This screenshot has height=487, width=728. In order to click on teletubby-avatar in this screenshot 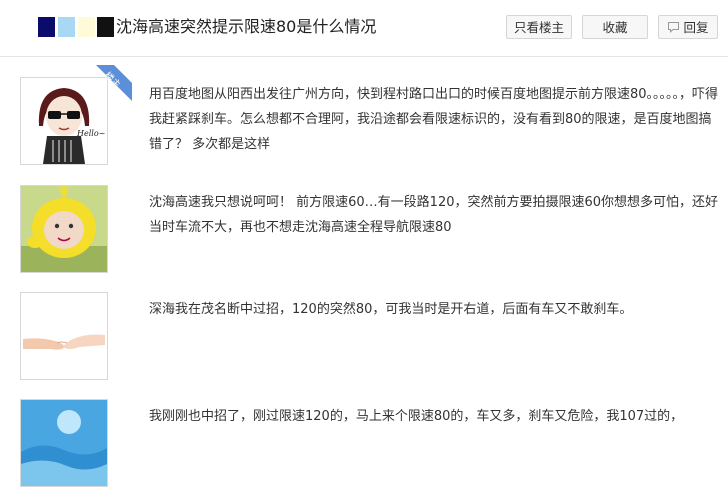, I will do `click(64, 229)`.